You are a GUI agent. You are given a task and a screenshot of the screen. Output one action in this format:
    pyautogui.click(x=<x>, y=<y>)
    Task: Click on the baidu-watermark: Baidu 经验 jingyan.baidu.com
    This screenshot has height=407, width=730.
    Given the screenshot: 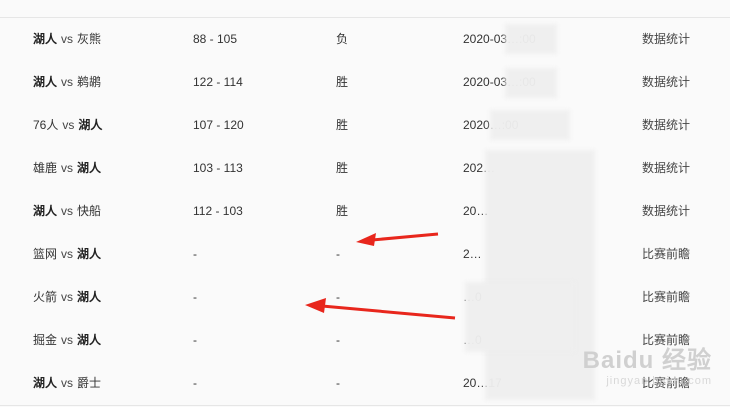 What is the action you would take?
    pyautogui.click(x=647, y=363)
    